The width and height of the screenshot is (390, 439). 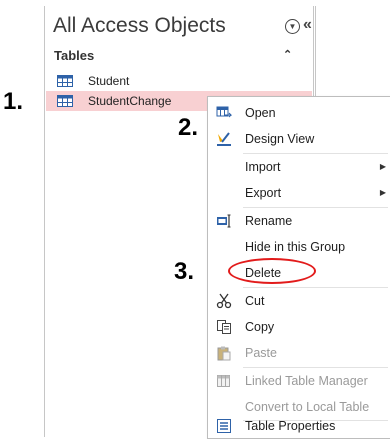 What do you see at coordinates (188, 127) in the screenshot?
I see `step-marker-2: 2.` at bounding box center [188, 127].